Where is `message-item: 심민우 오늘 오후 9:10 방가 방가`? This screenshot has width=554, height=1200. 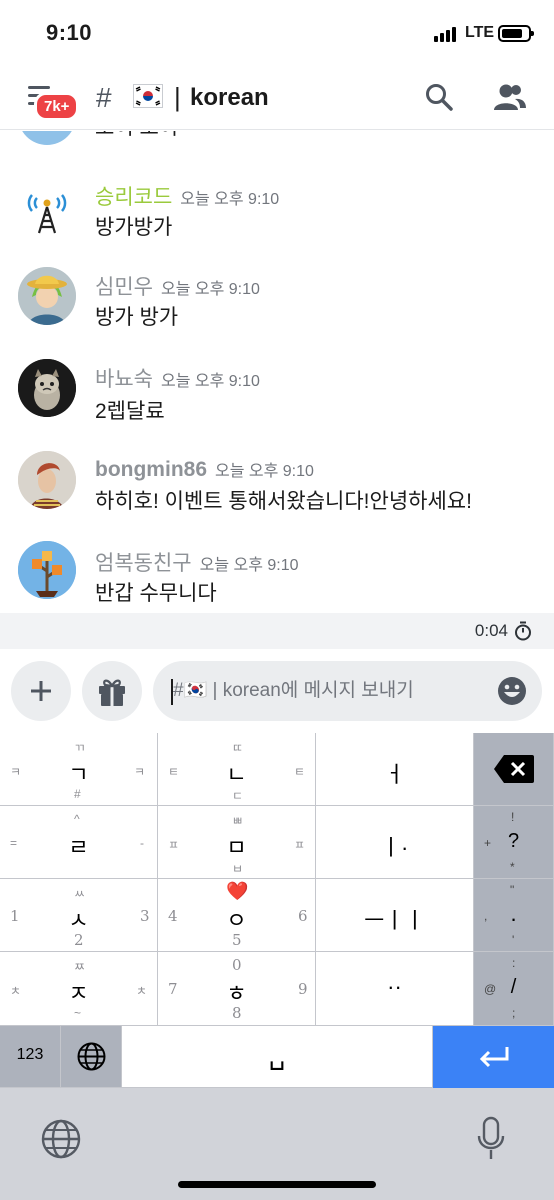
message-item: 심민우 오늘 오후 9:10 방가 방가 is located at coordinates (277, 303).